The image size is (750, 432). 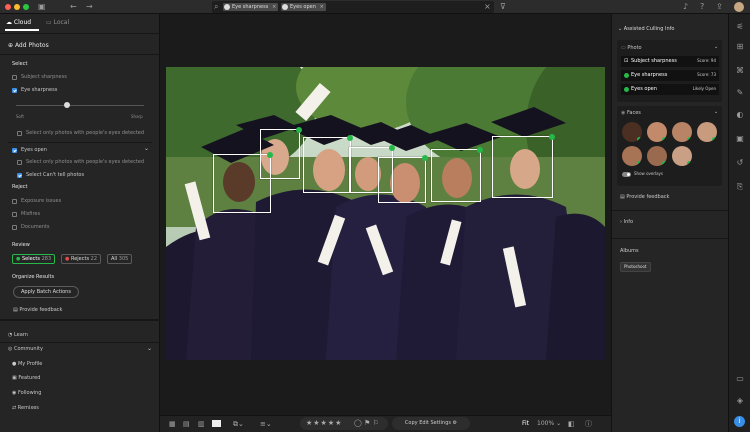 What do you see at coordinates (716, 47) in the screenshot?
I see `photo-chevron-icon: ⌄` at bounding box center [716, 47].